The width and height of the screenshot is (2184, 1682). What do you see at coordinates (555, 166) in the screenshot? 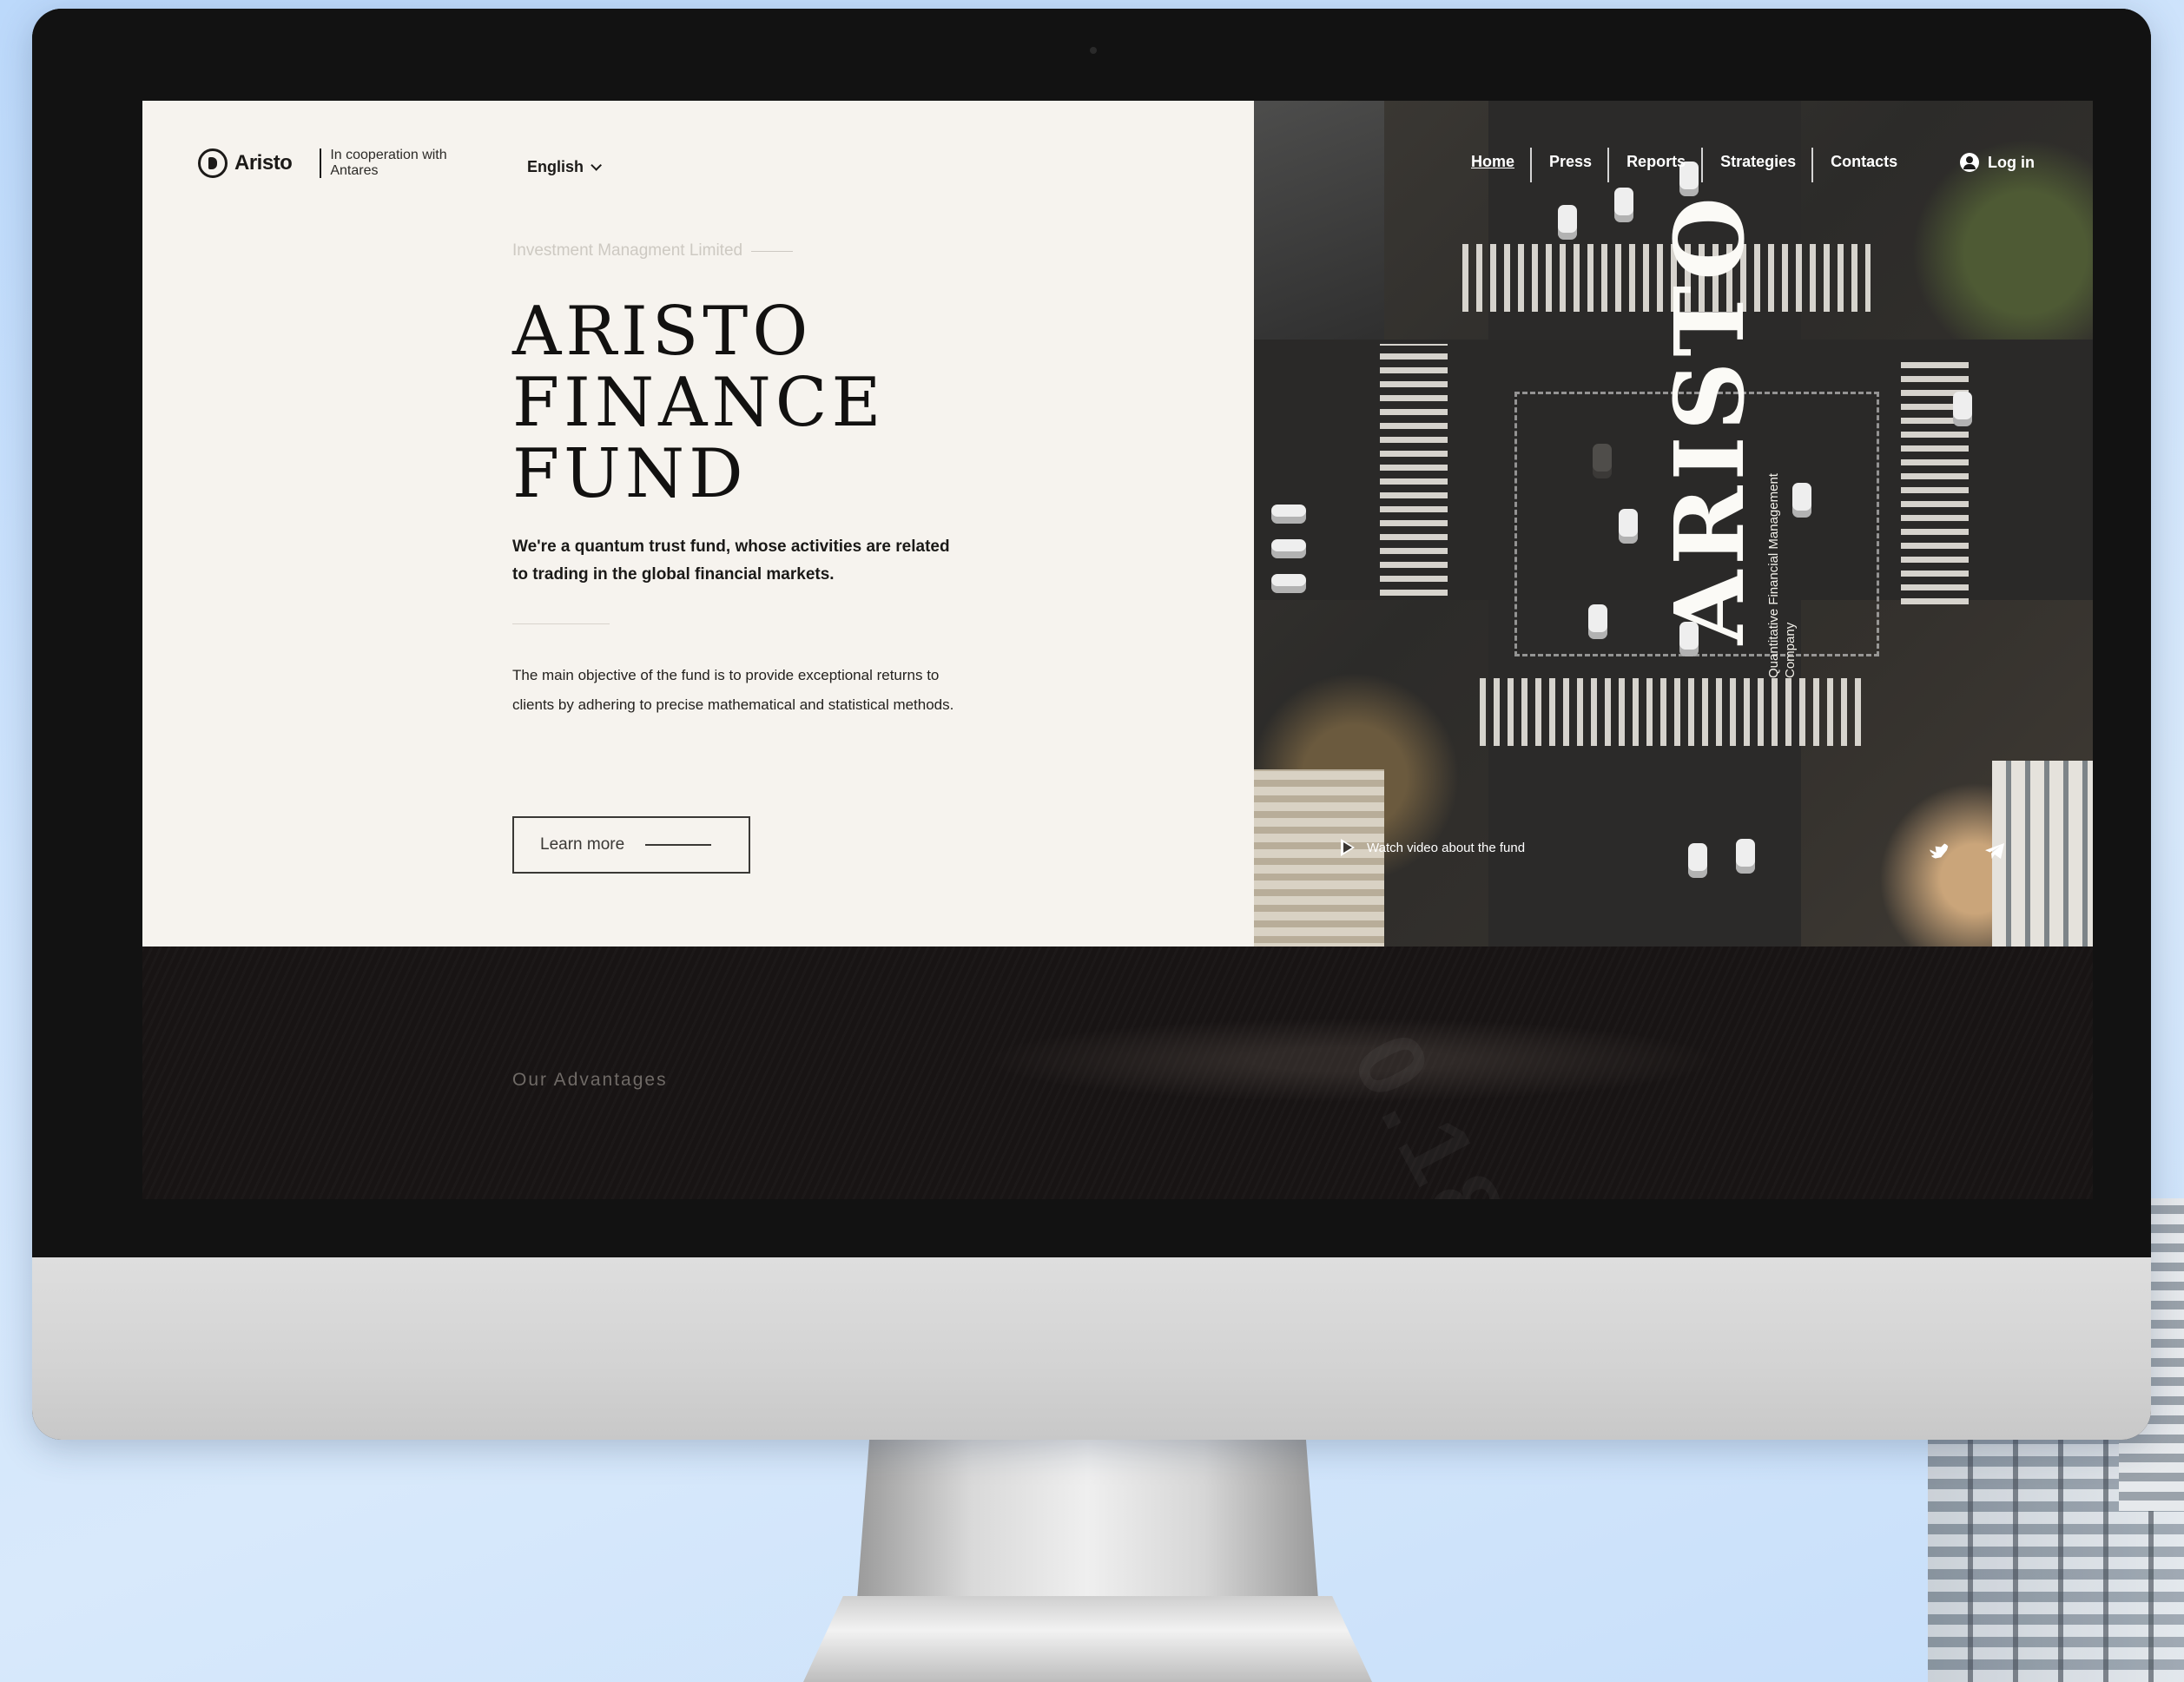
I see `language-label: English` at bounding box center [555, 166].